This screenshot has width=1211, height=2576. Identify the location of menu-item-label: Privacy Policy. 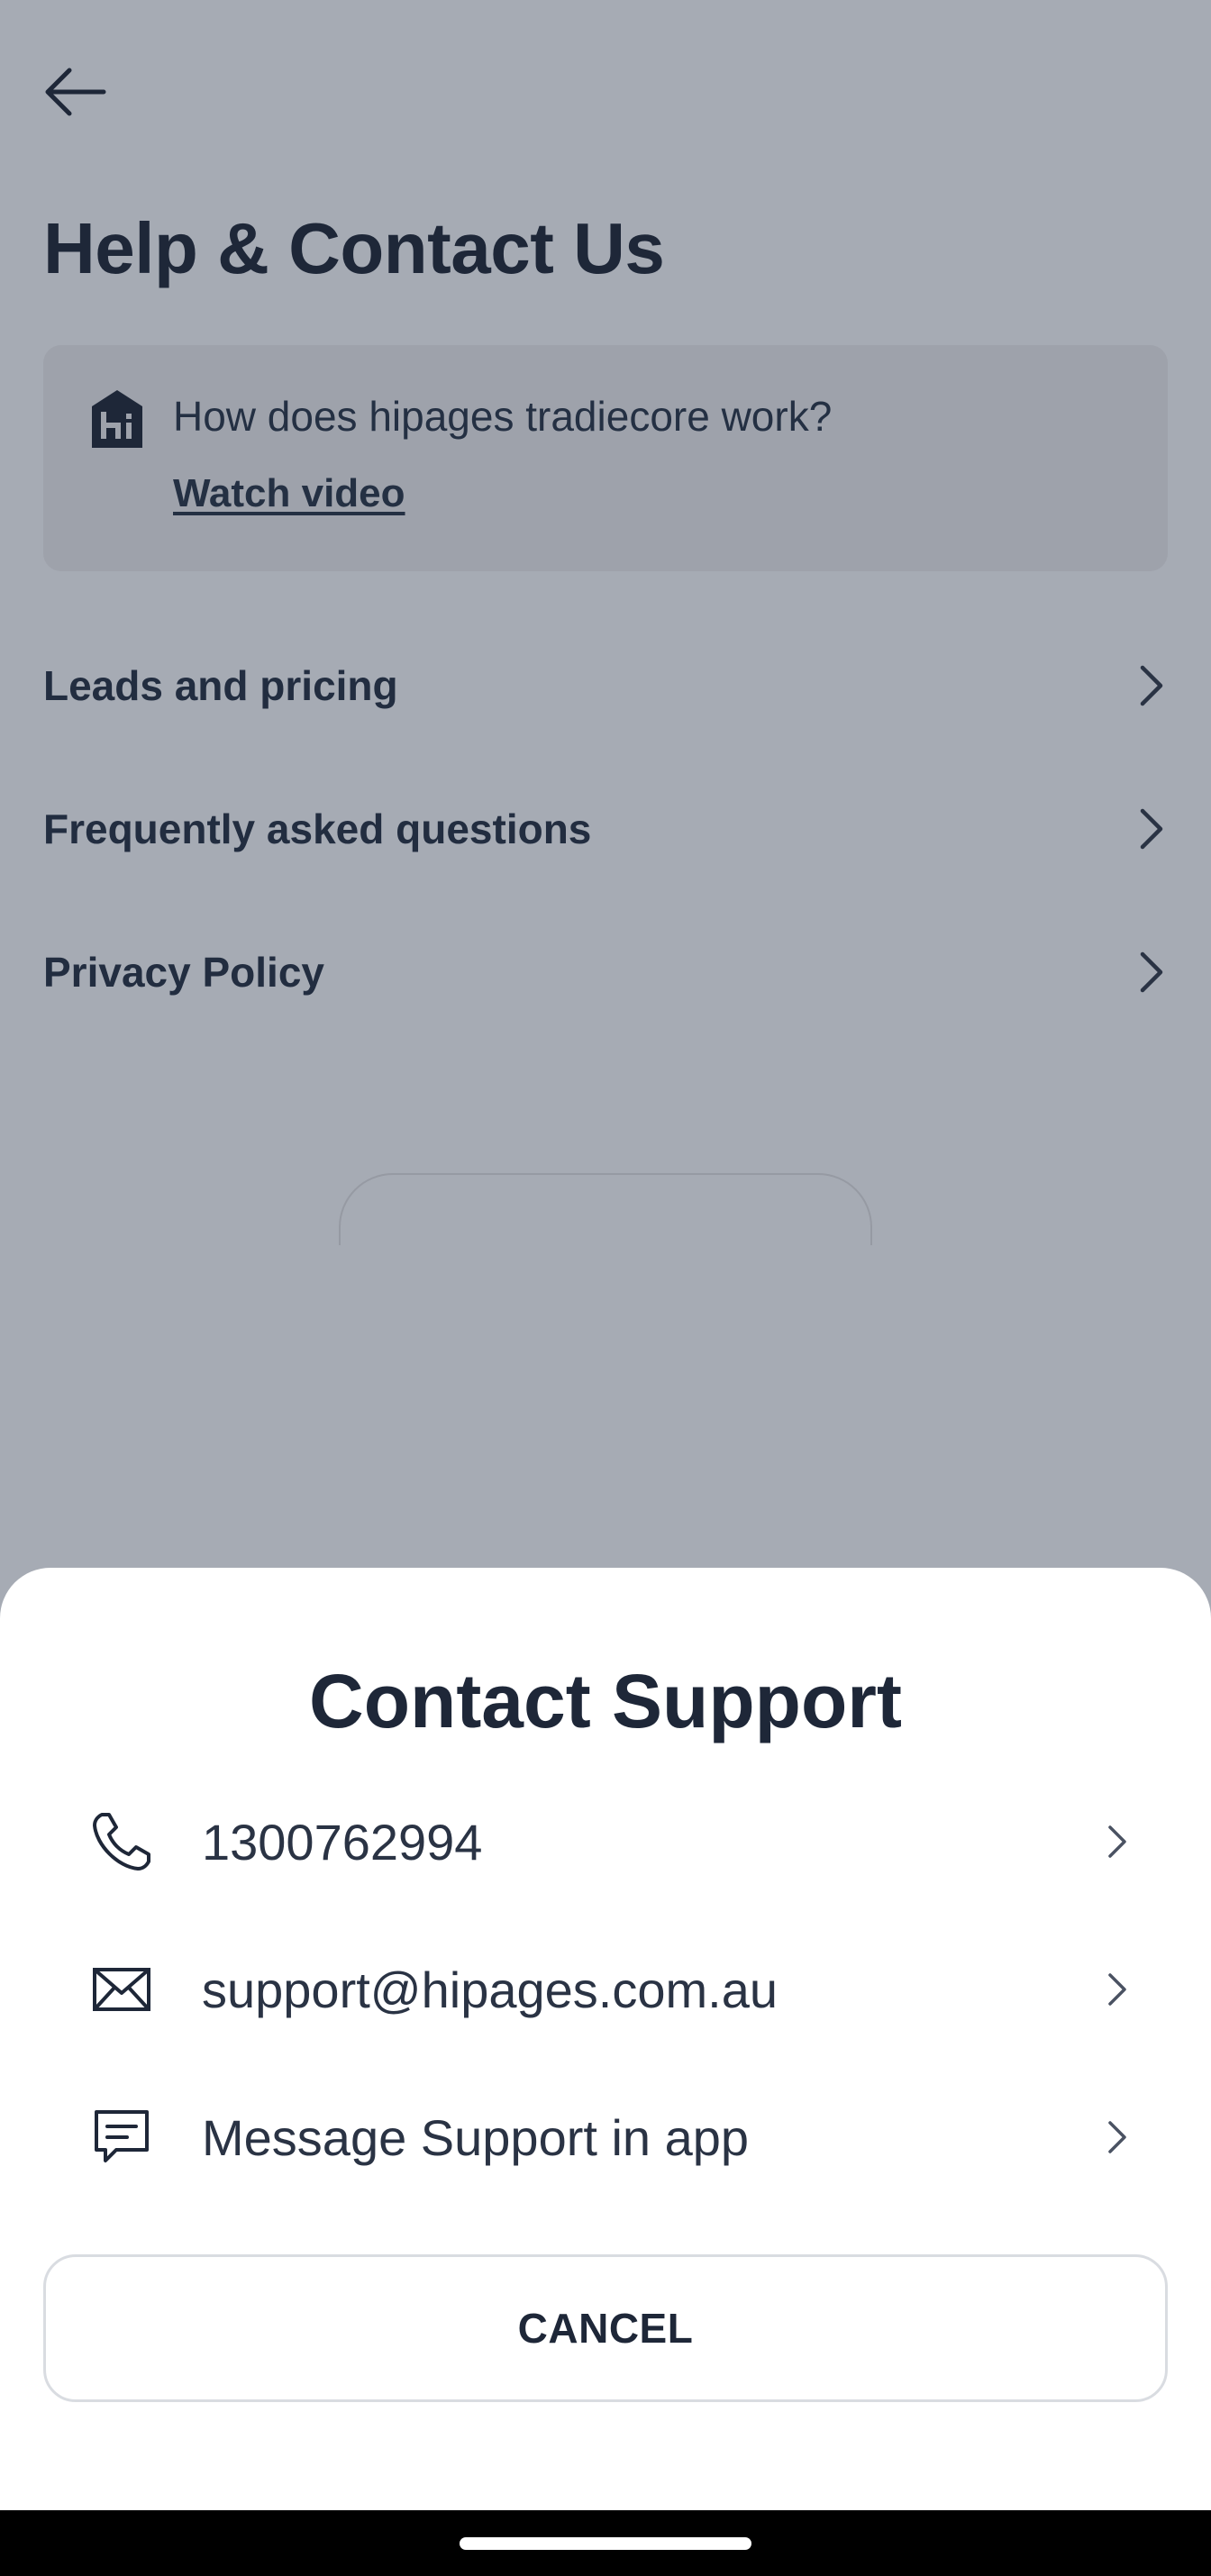
(183, 972).